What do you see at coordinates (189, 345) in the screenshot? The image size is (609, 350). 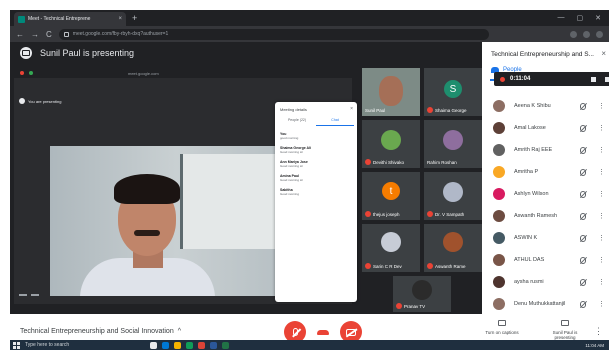 I see `app-icon` at bounding box center [189, 345].